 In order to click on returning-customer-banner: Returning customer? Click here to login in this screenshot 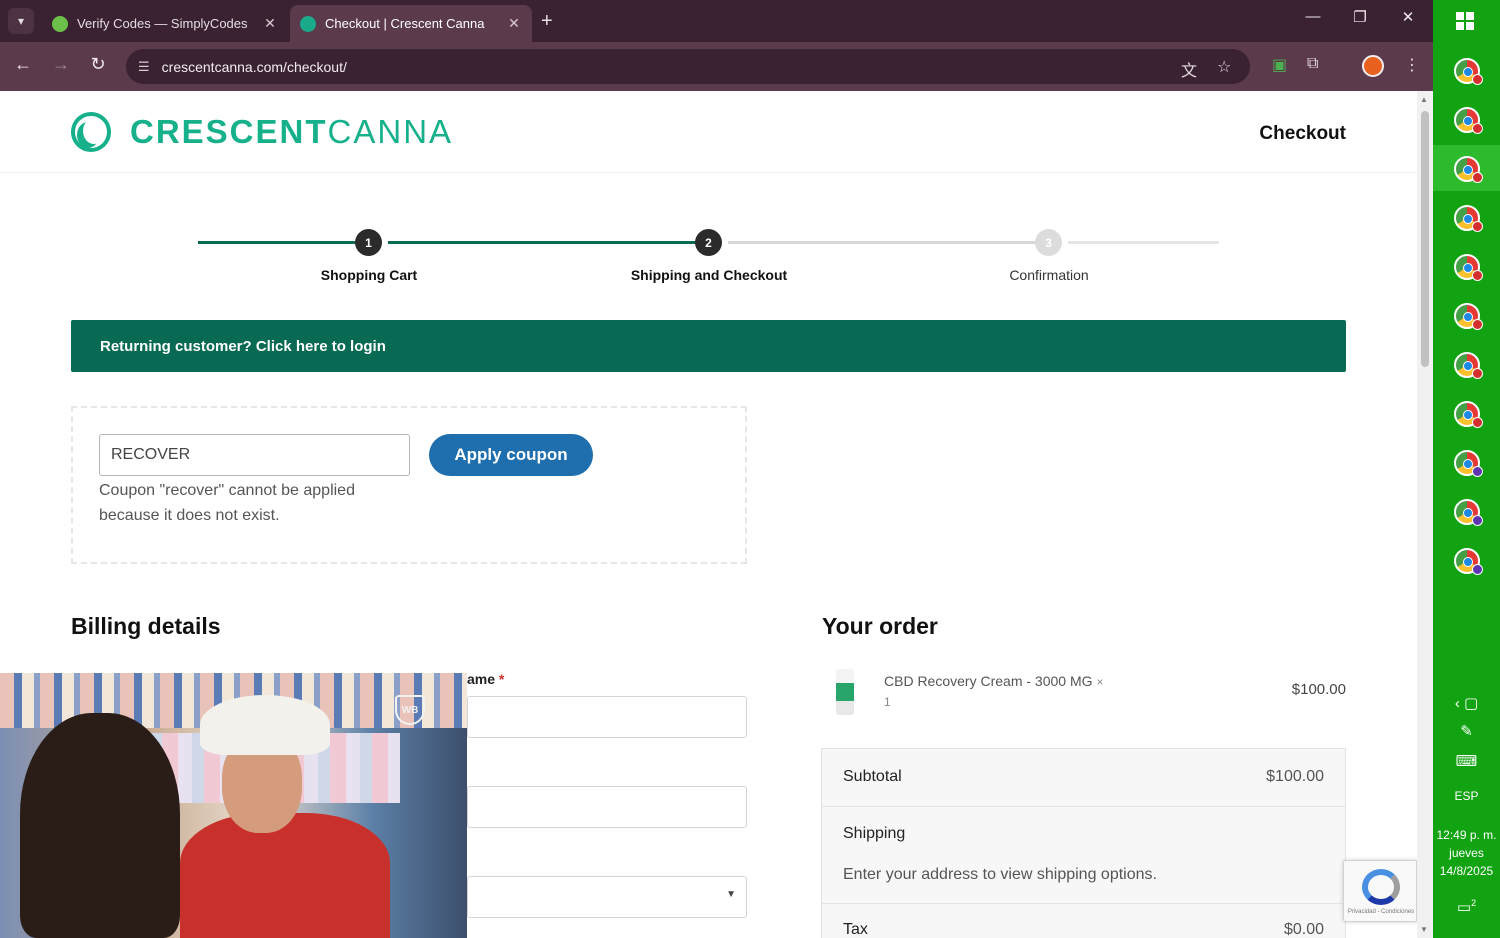, I will do `click(708, 346)`.